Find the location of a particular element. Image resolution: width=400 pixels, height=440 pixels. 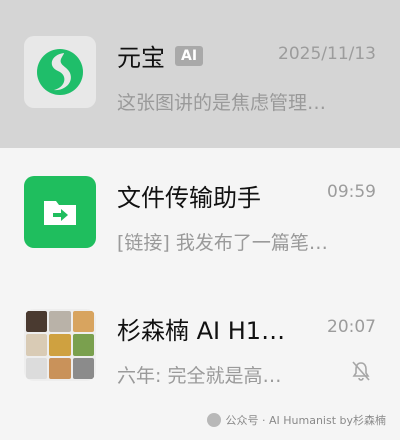

bell-slash-icon is located at coordinates (361, 371).